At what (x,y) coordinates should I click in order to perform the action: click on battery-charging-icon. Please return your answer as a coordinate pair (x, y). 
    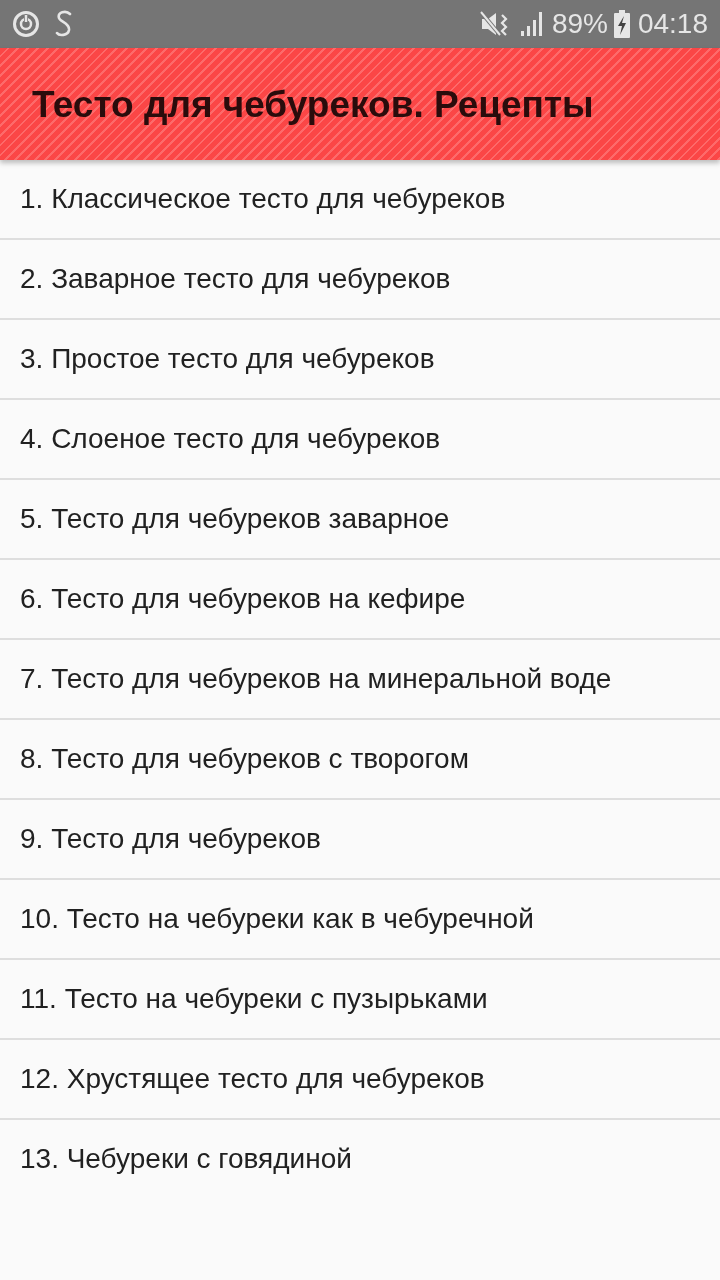
    Looking at the image, I should click on (621, 24).